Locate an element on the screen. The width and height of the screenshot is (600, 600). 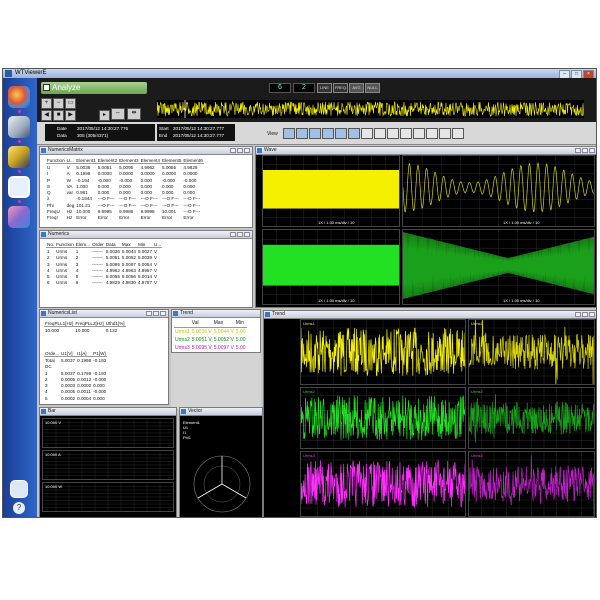
table-row: Urms1 5.0036 V 5.0044 V 5.00 is located at coordinates (210, 332).